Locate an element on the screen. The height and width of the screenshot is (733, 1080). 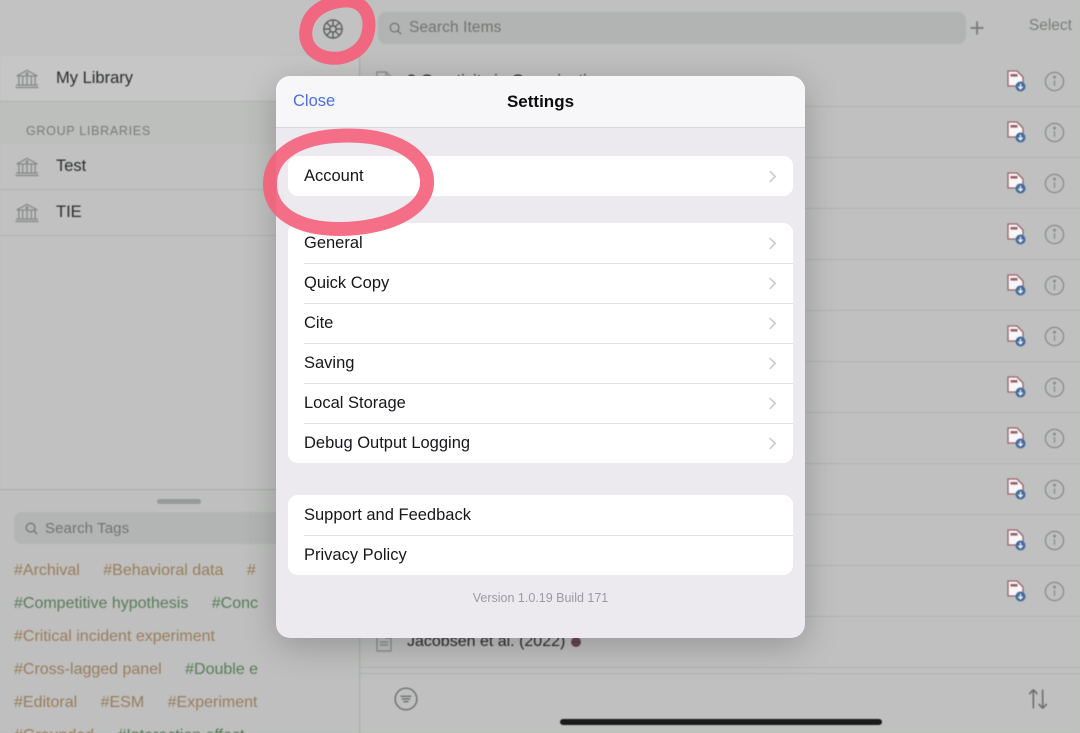
tag-item: #Cross-lagged panel is located at coordinates (88, 669).